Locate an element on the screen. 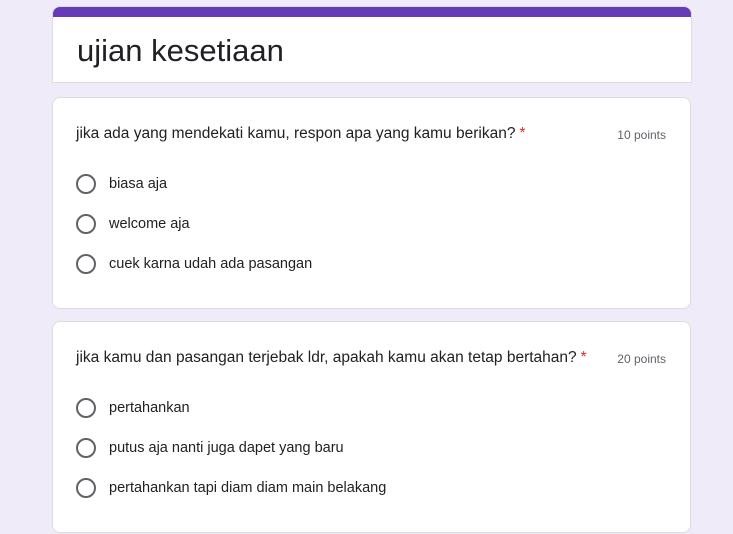 This screenshot has width=733, height=534. option-cuek-karna-udah-ada-pasangan: cuek karna udah ada pasangan is located at coordinates (194, 264).